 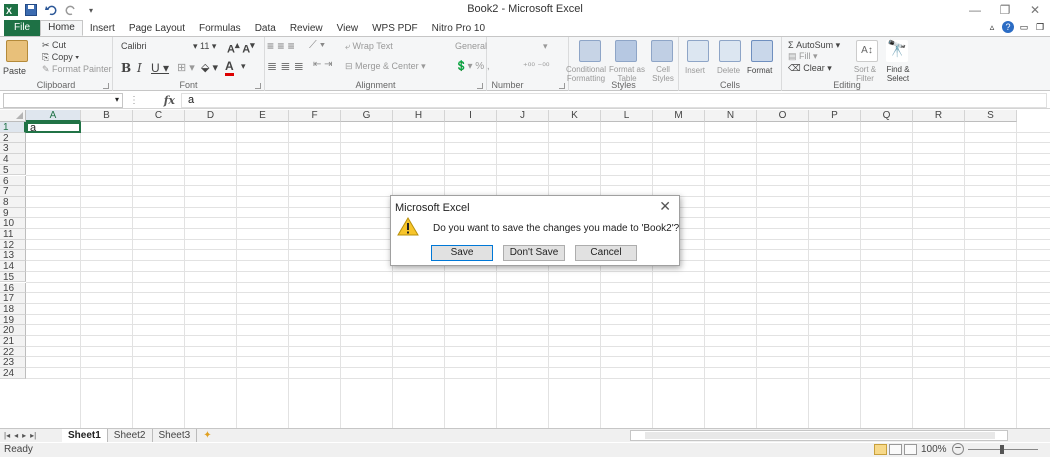 I want to click on horizontal-scroll-thumb, so click(x=820, y=435).